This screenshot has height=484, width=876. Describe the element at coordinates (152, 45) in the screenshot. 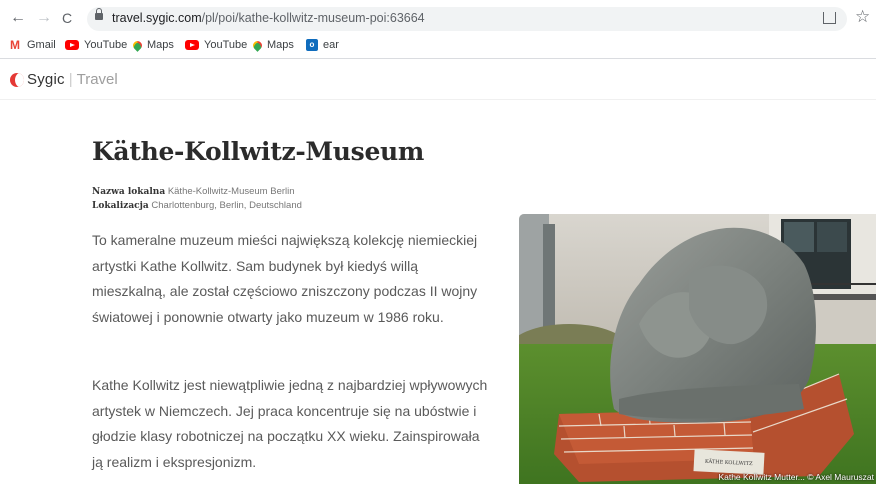

I see `bookmark-maps: Maps` at that location.